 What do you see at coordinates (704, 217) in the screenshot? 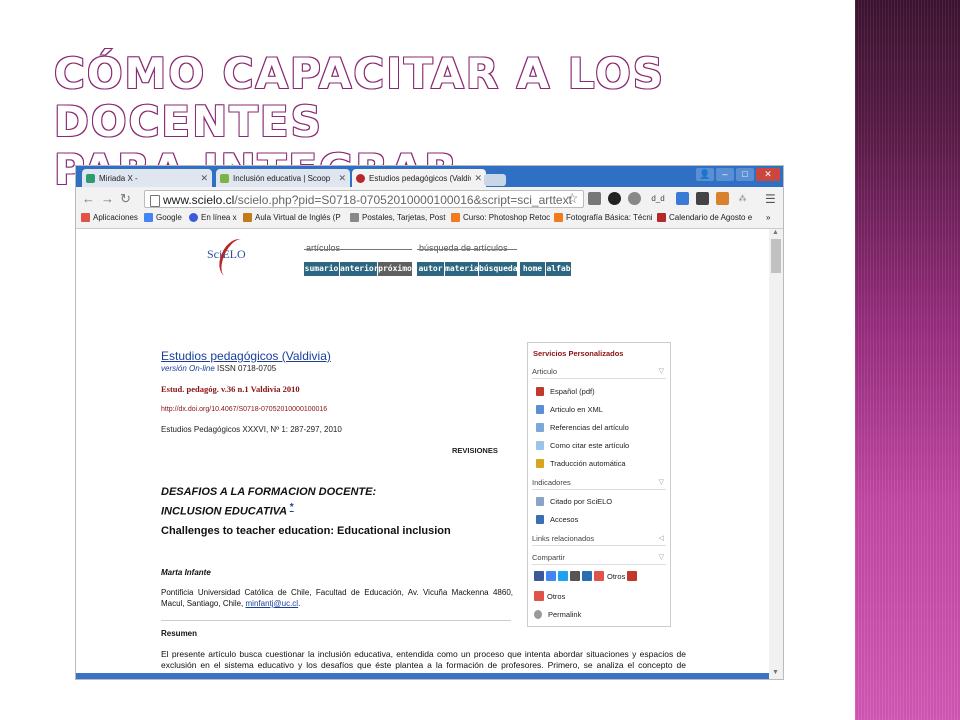
I see `bookmark-calendario: Calendario de Agosto e` at bounding box center [704, 217].